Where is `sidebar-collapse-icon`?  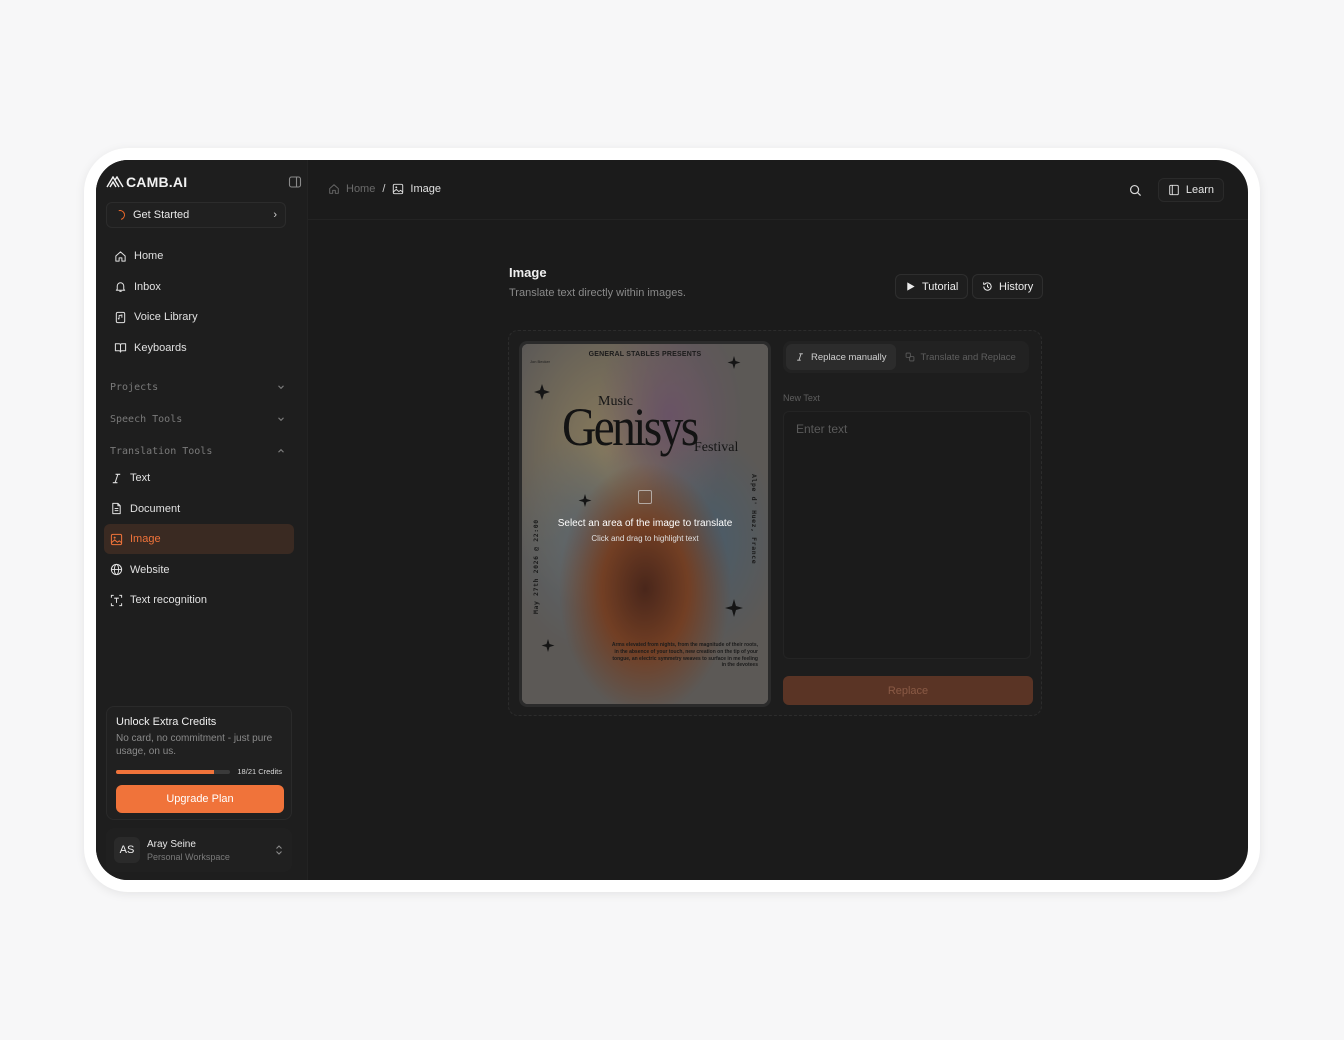
sidebar-collapse-icon is located at coordinates (295, 182).